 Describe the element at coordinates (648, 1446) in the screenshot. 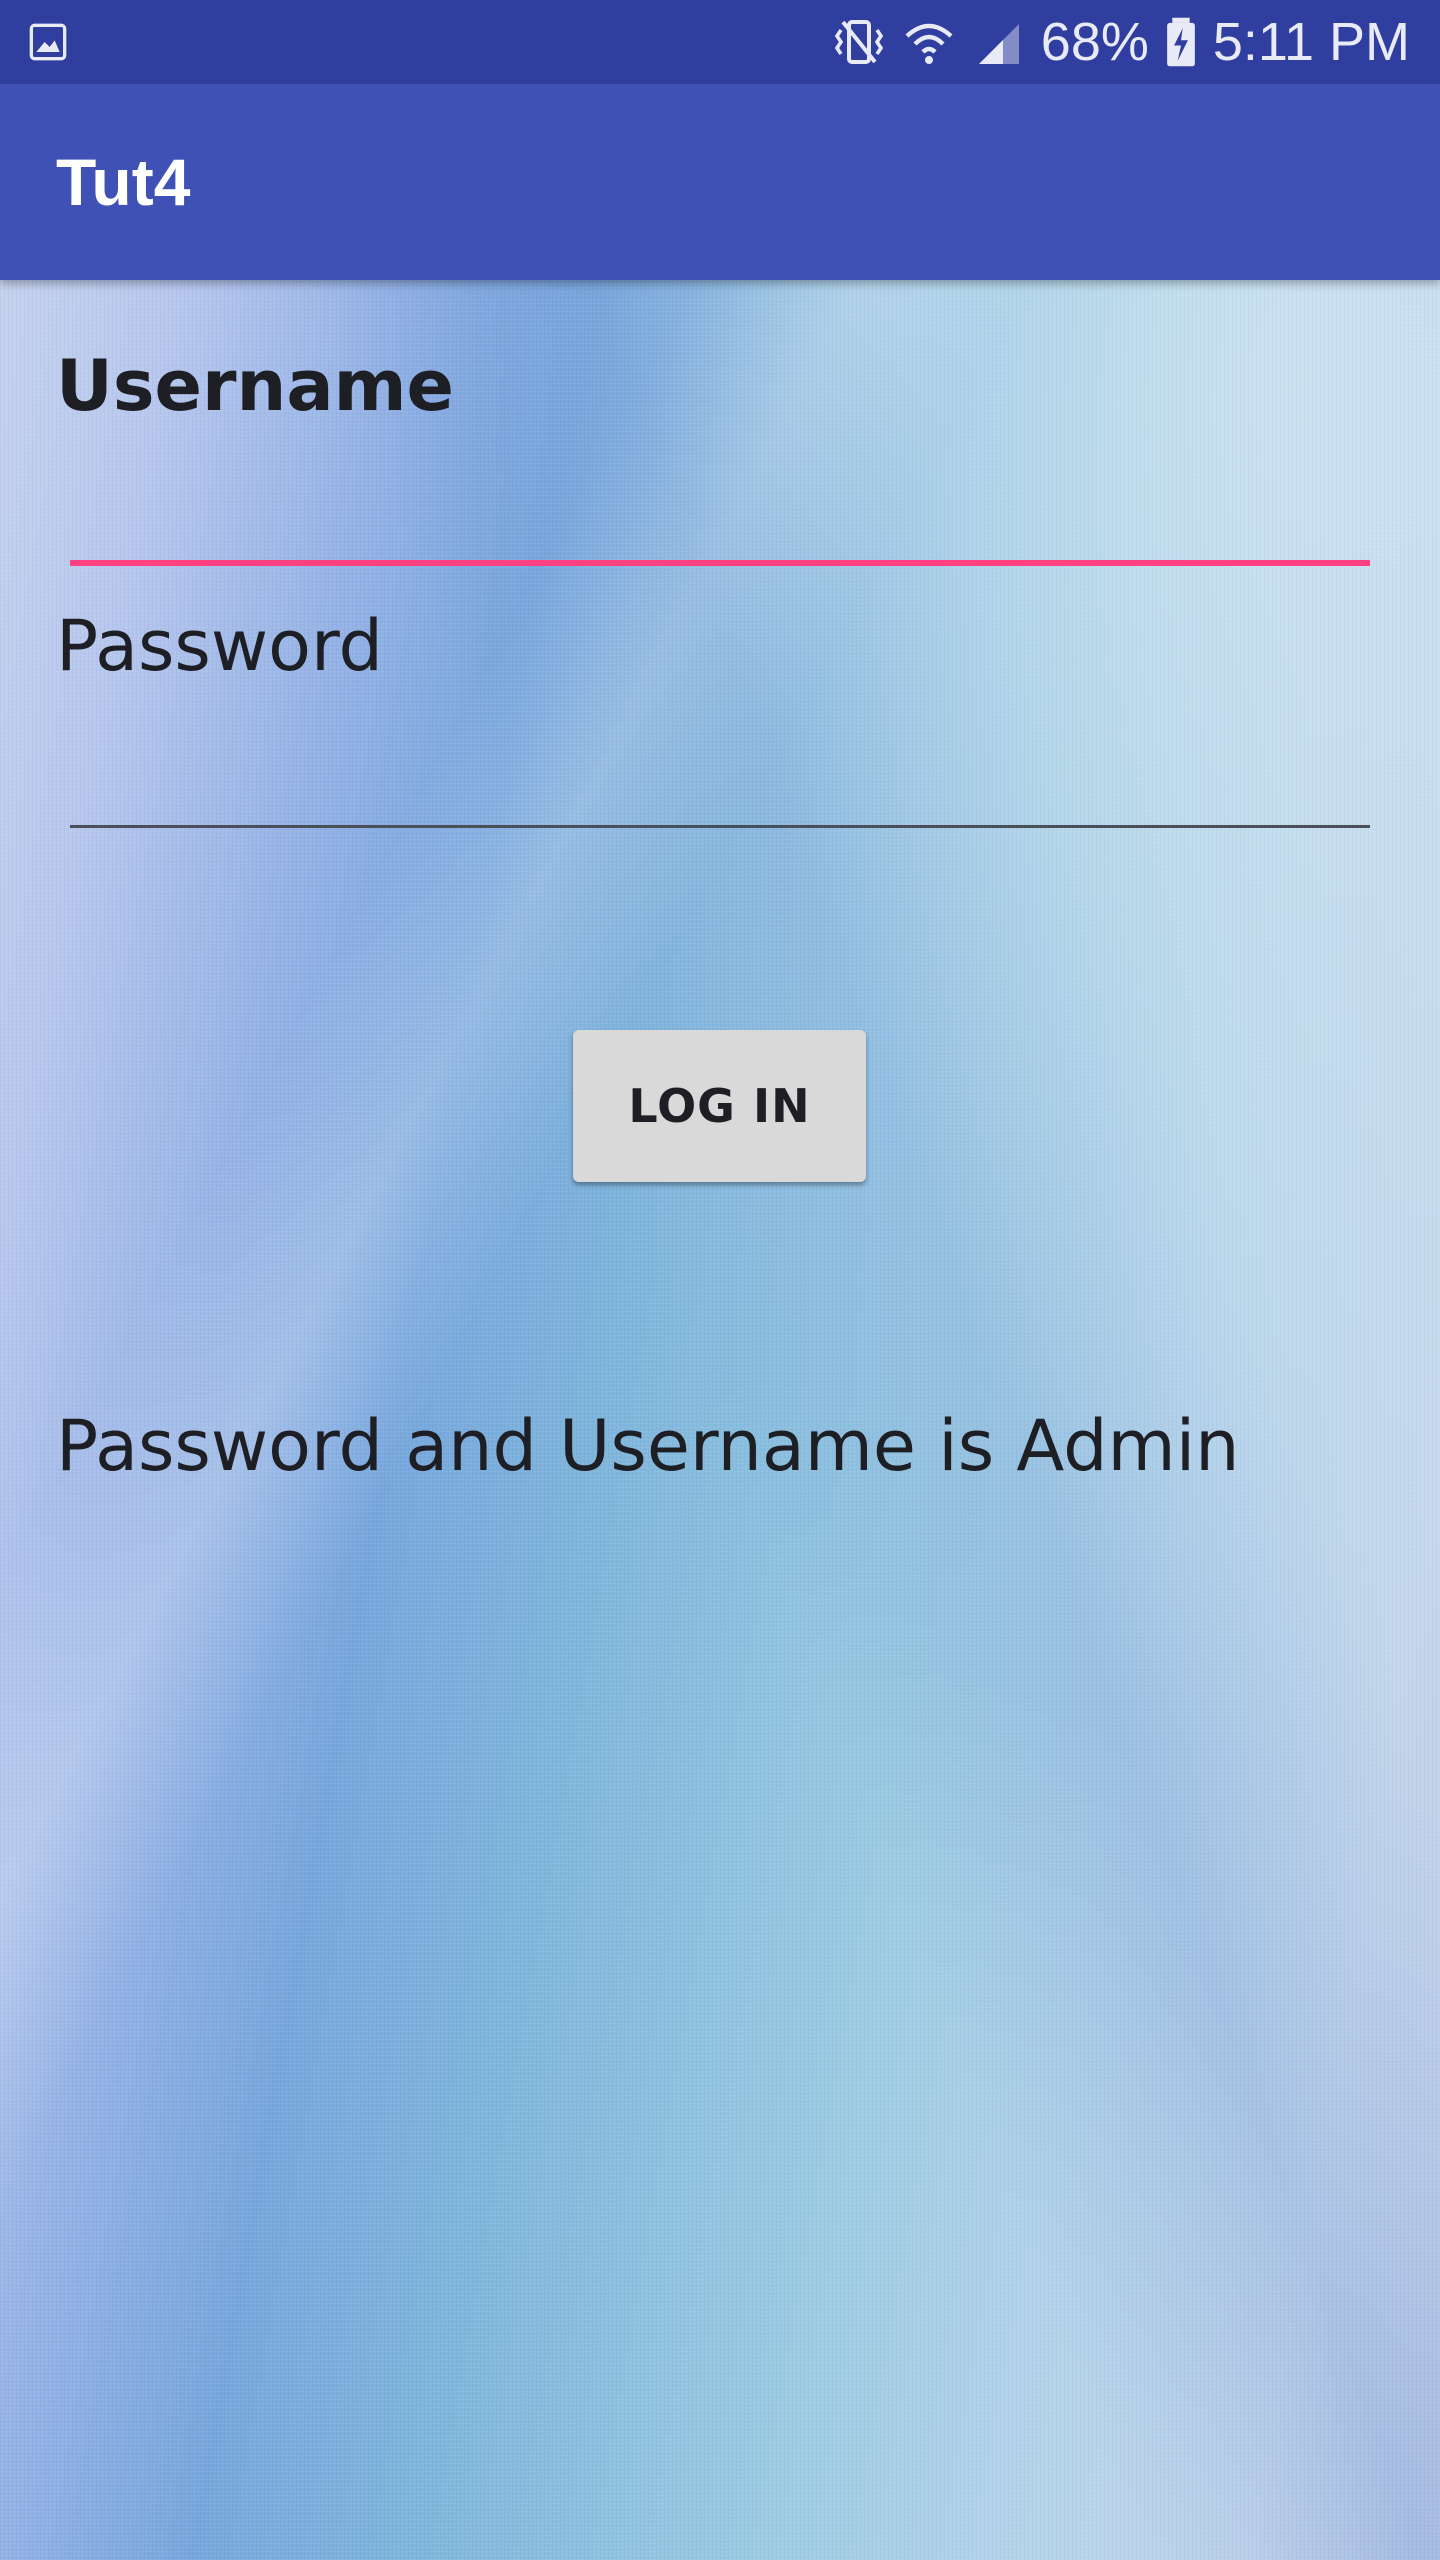

I see `credentials-hint: Password and Username is Admin` at that location.